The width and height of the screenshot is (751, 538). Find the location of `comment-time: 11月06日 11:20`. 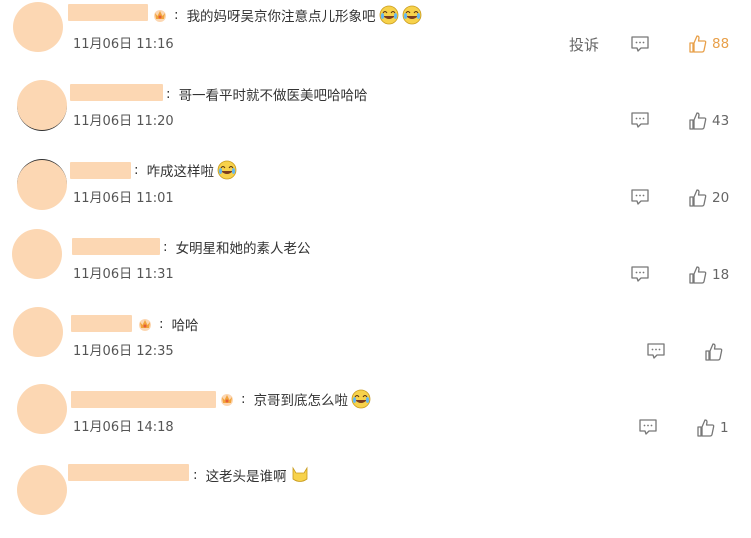

comment-time: 11月06日 11:20 is located at coordinates (123, 121).